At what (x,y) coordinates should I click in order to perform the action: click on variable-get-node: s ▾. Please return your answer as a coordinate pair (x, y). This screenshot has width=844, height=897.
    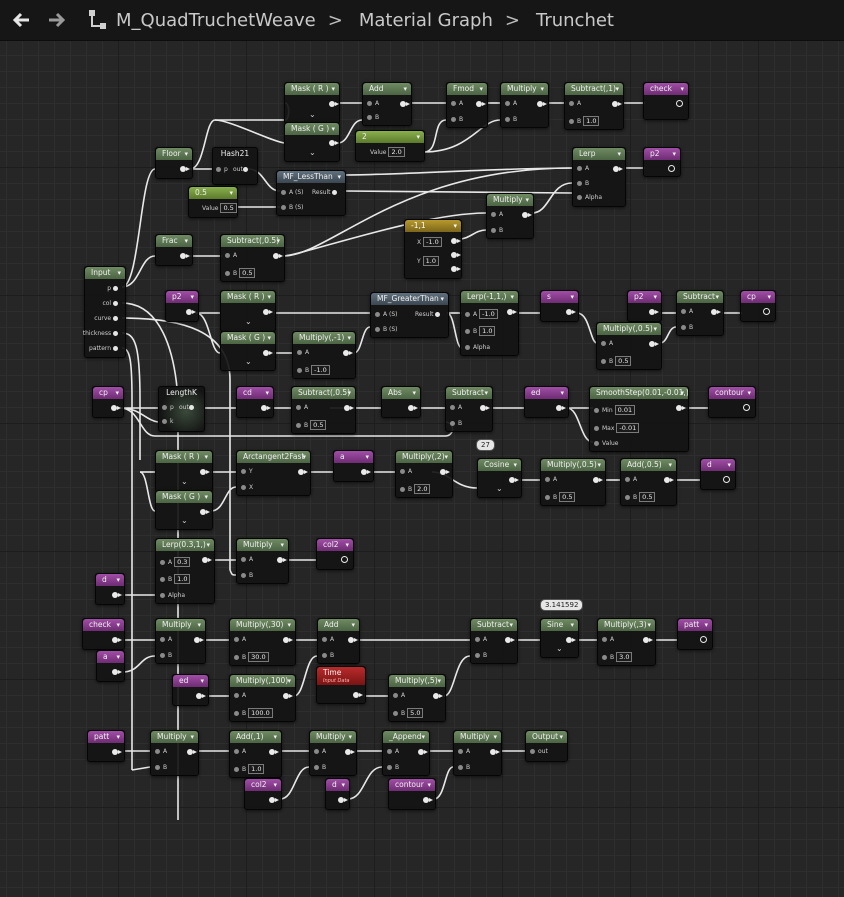
    Looking at the image, I should click on (559, 306).